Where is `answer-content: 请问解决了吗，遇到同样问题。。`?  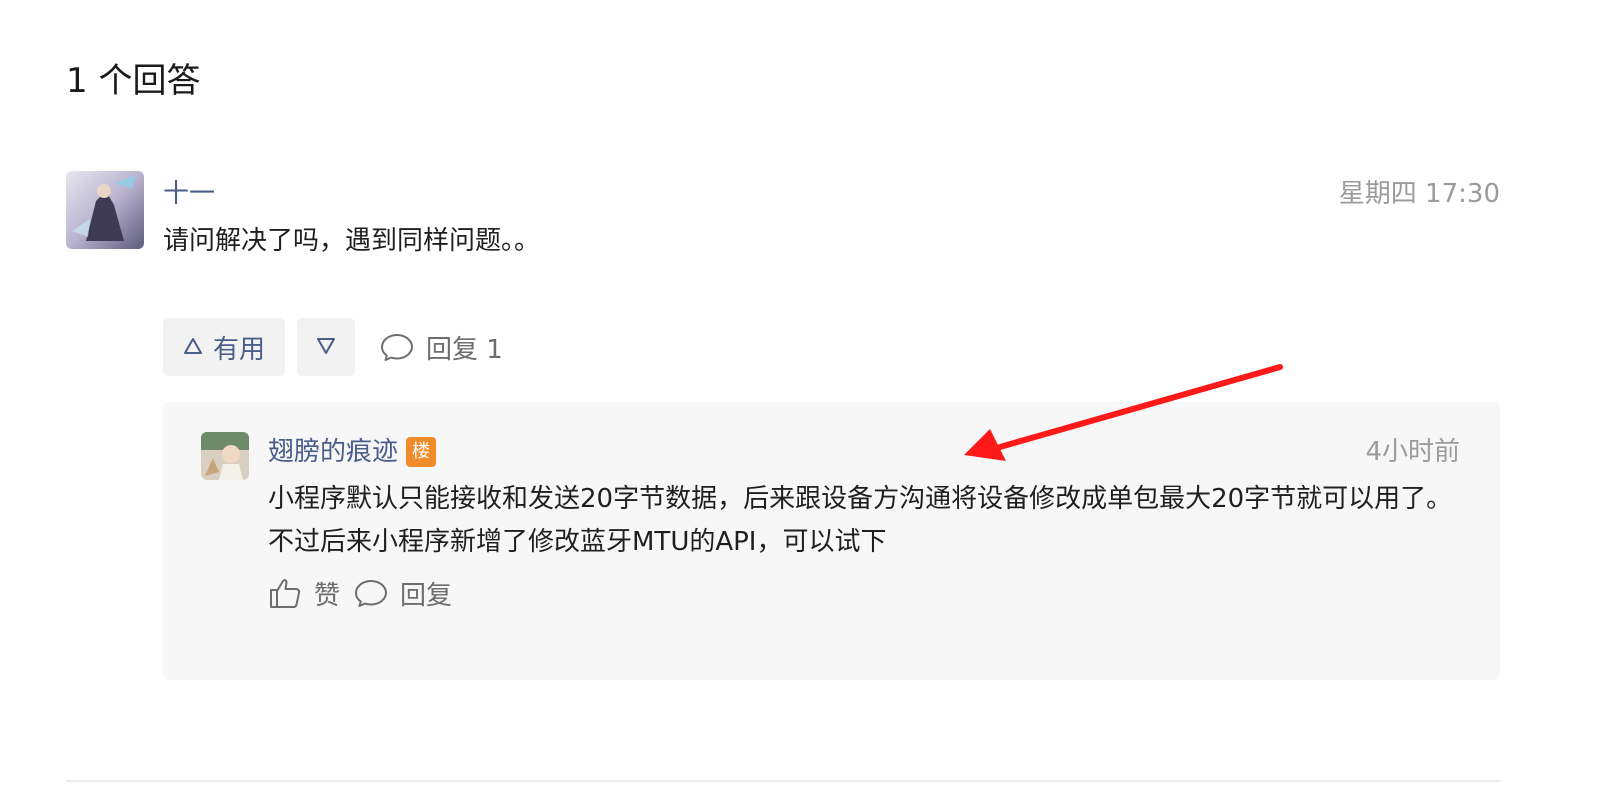 answer-content: 请问解决了吗，遇到同样问题。。 is located at coordinates (352, 241).